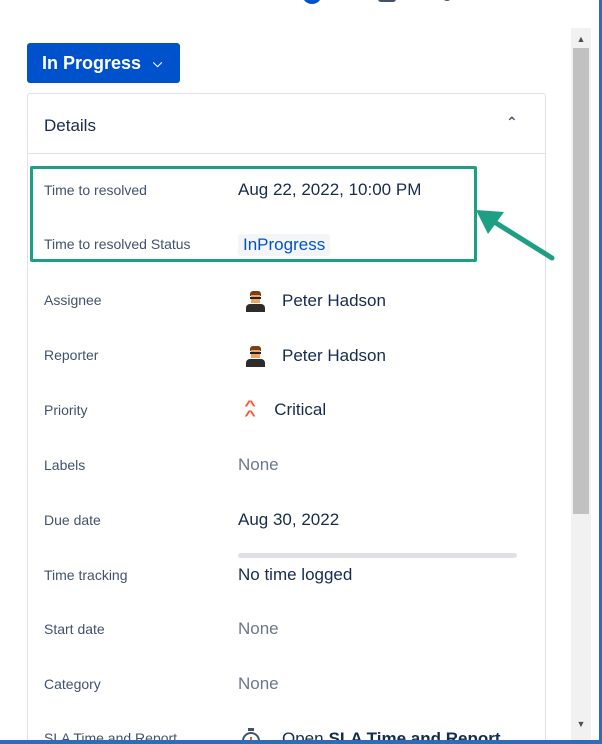 The image size is (602, 744). I want to click on scrollbar-thumb, so click(581, 281).